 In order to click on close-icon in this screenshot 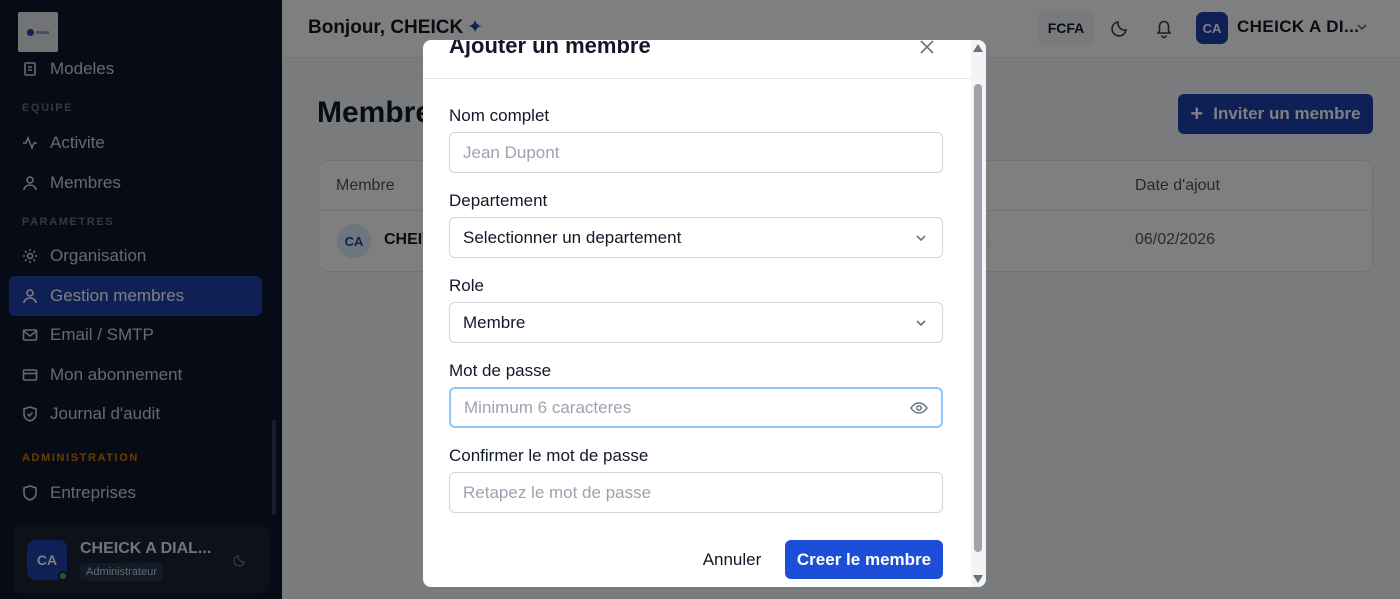, I will do `click(927, 48)`.